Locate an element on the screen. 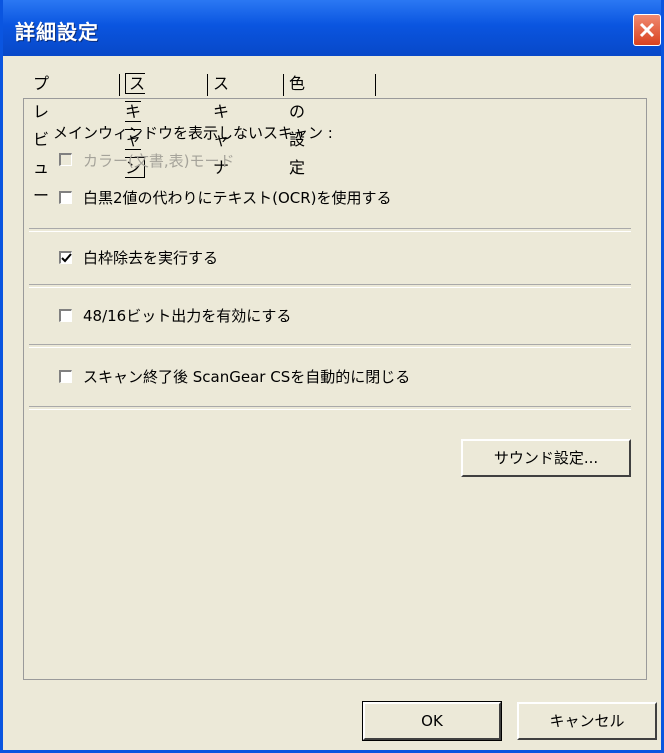 This screenshot has width=664, height=753. close-button is located at coordinates (647, 30).